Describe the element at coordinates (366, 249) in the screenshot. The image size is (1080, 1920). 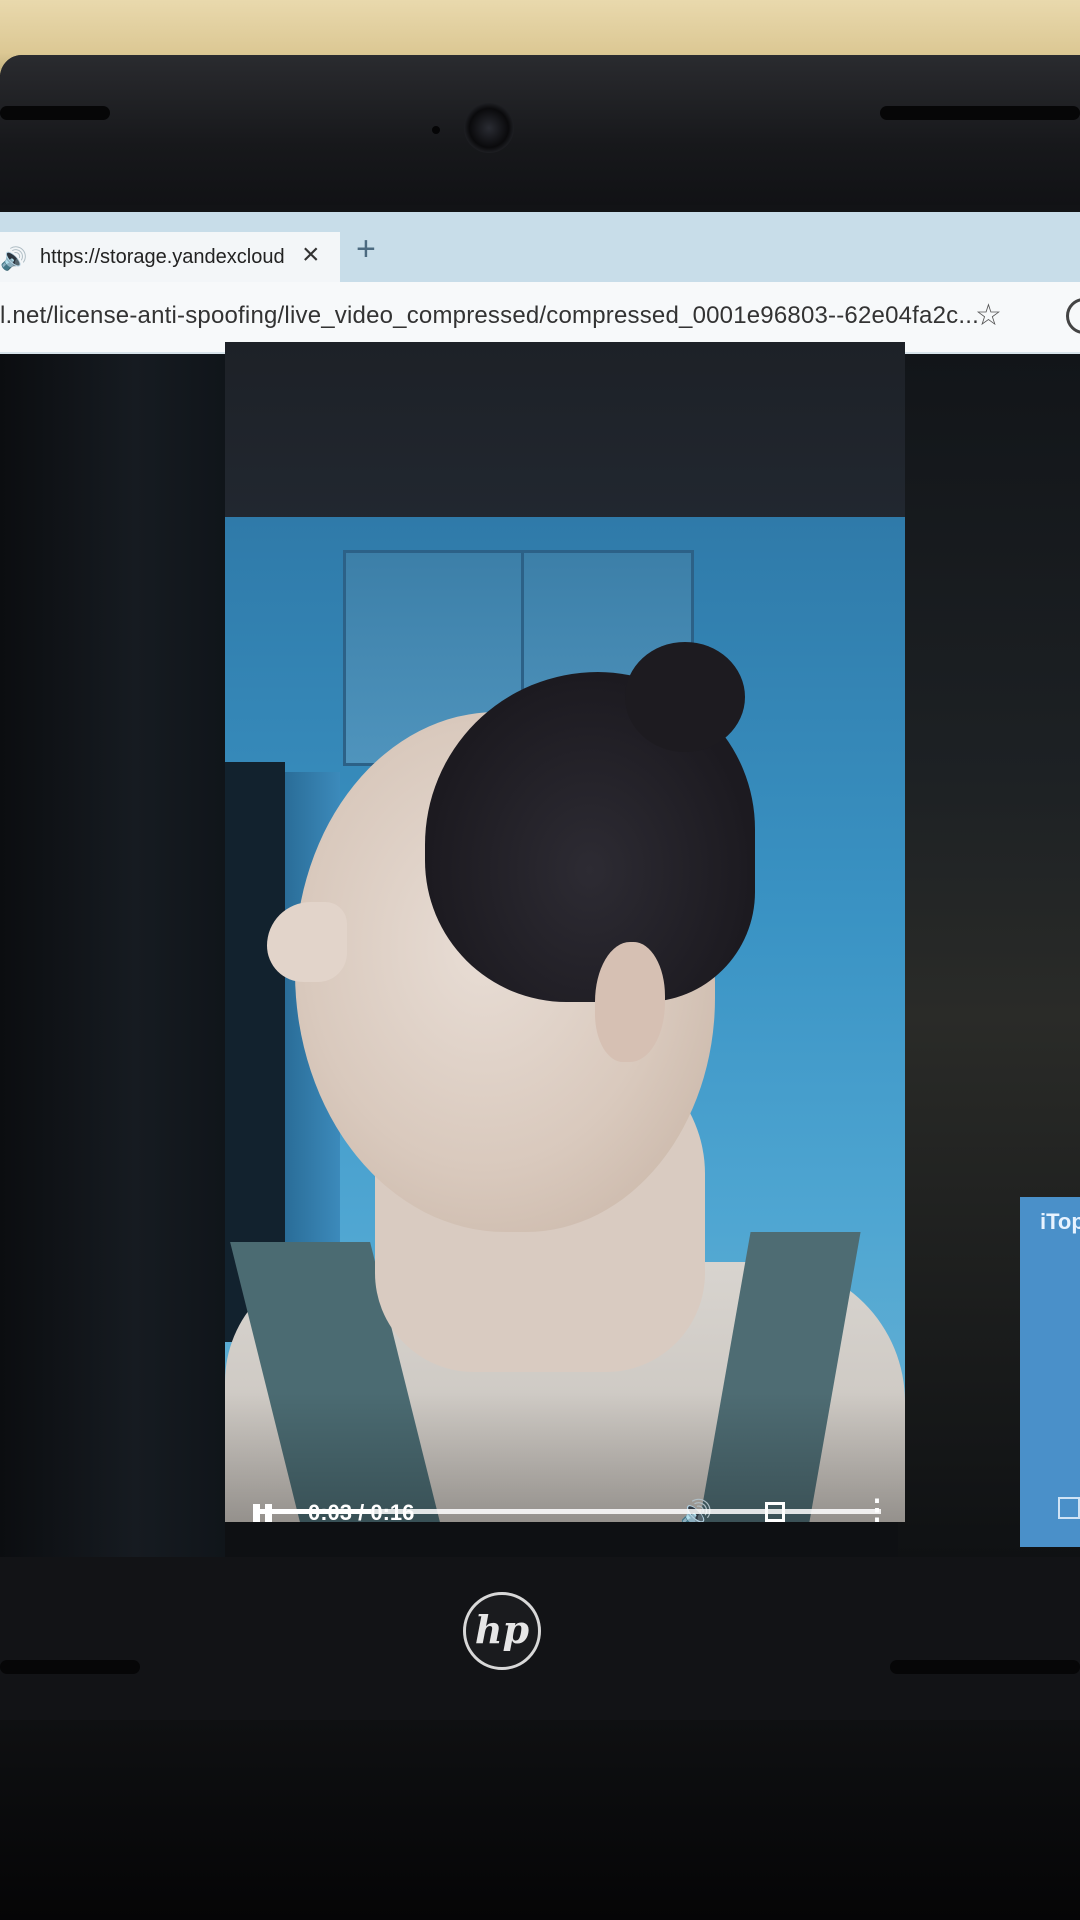
I see `new-tab-button: +` at that location.